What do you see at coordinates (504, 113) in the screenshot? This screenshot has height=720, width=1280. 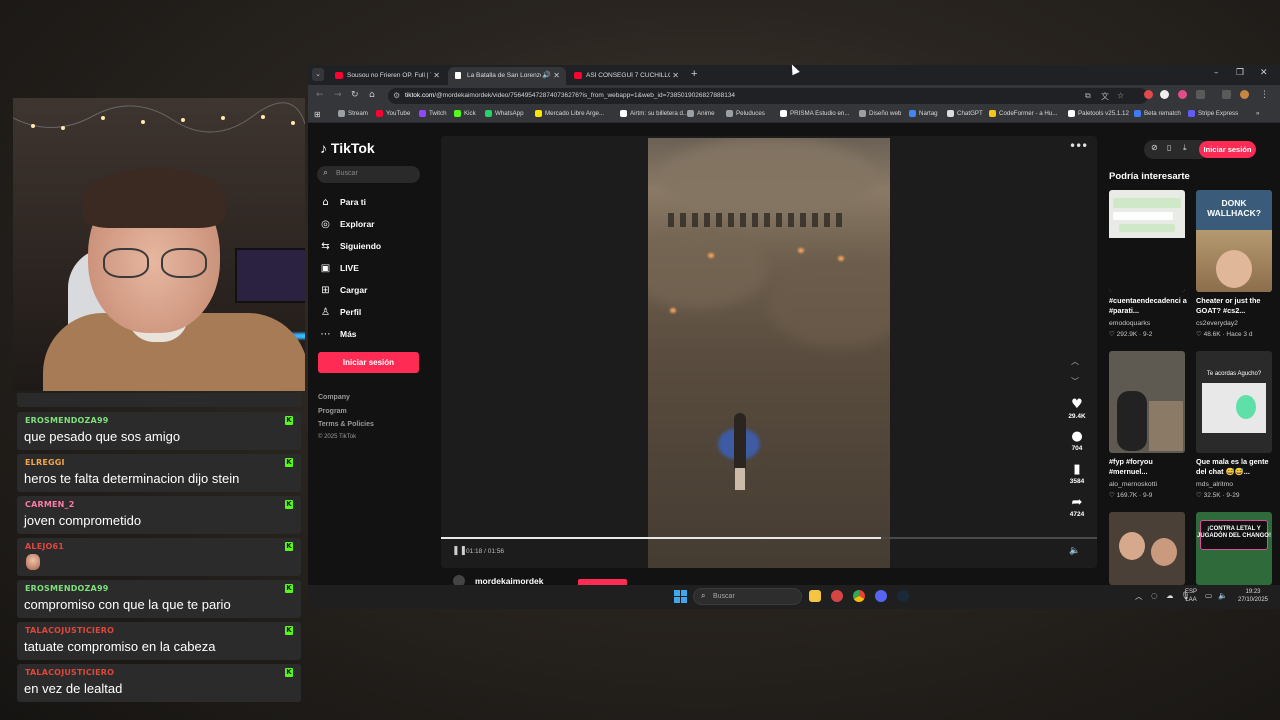 I see `bookmark-item: WhatsApp` at bounding box center [504, 113].